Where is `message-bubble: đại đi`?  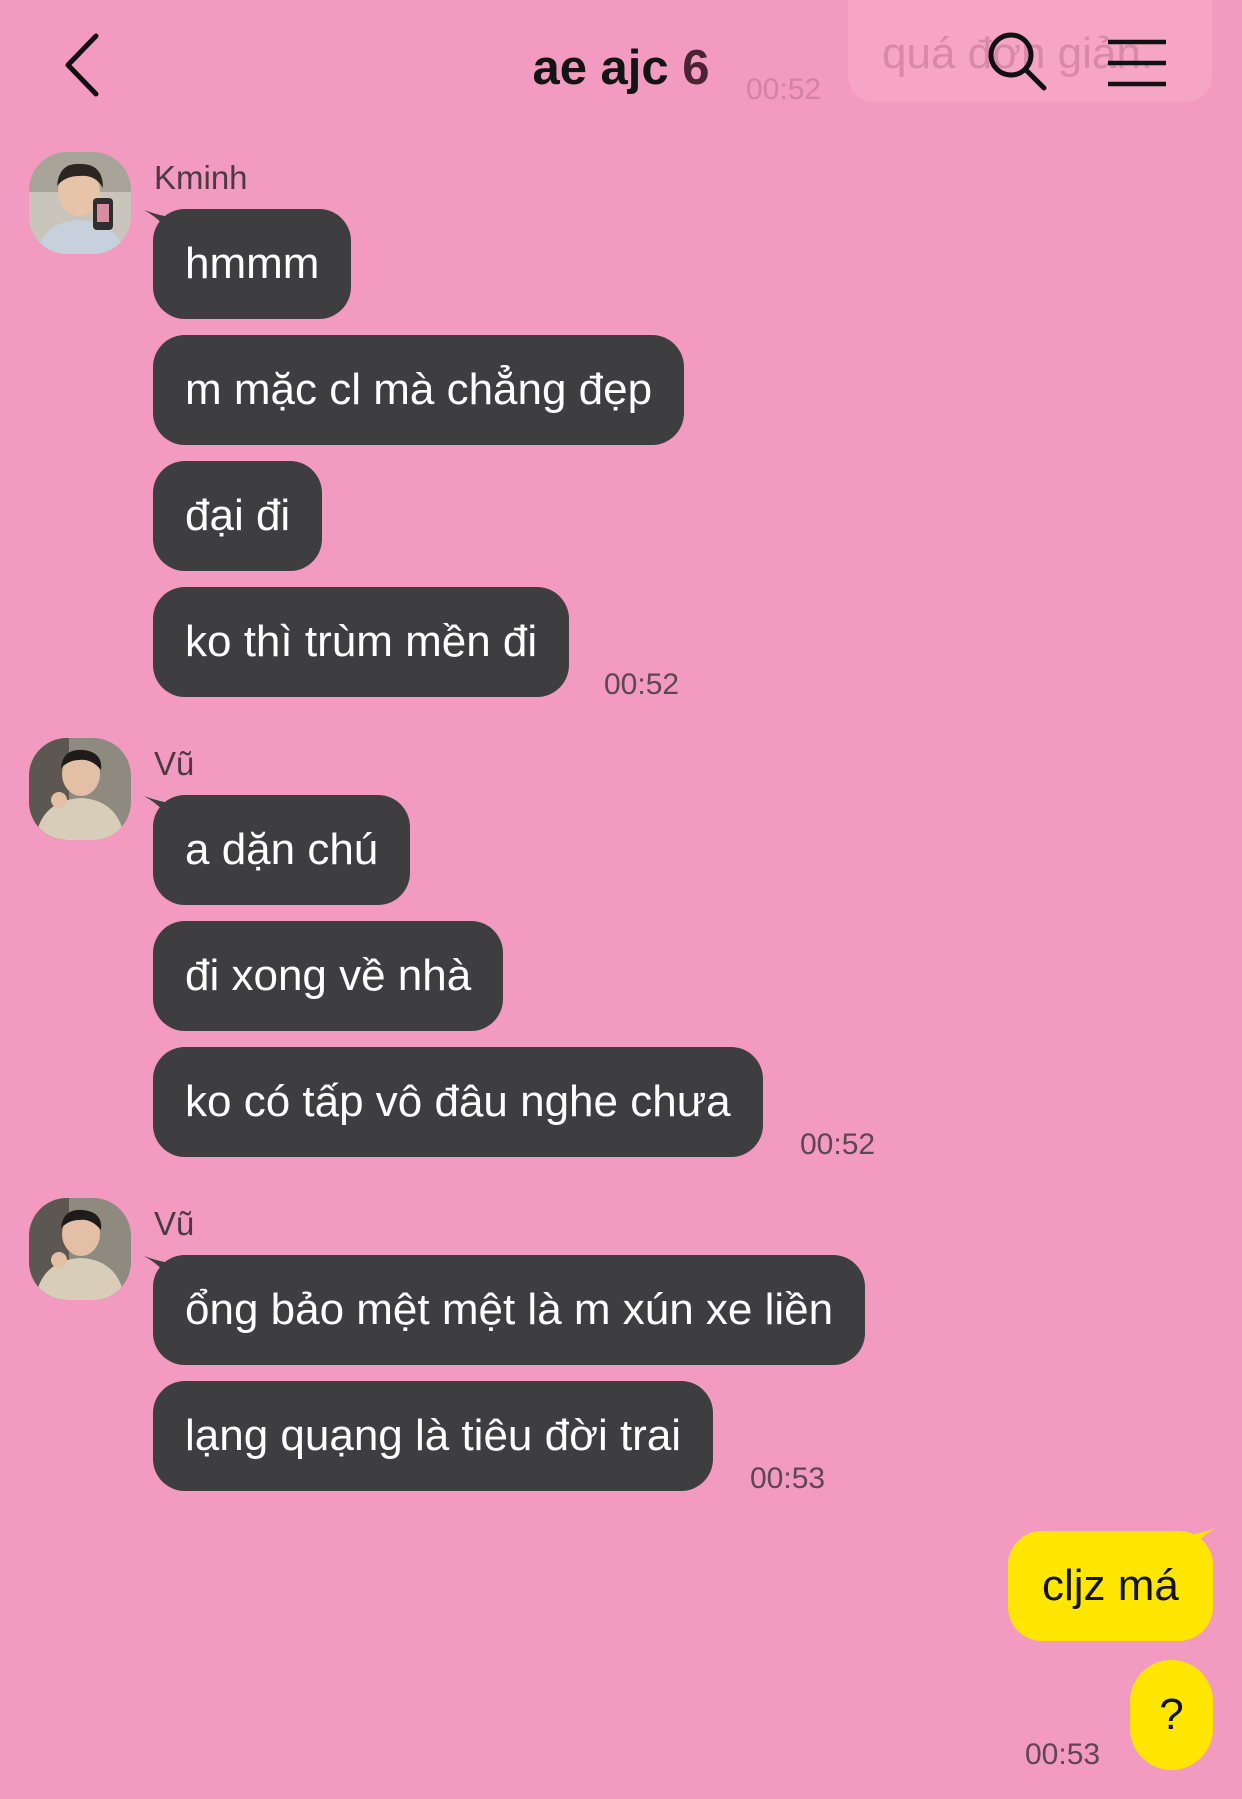 message-bubble: đại đi is located at coordinates (238, 516).